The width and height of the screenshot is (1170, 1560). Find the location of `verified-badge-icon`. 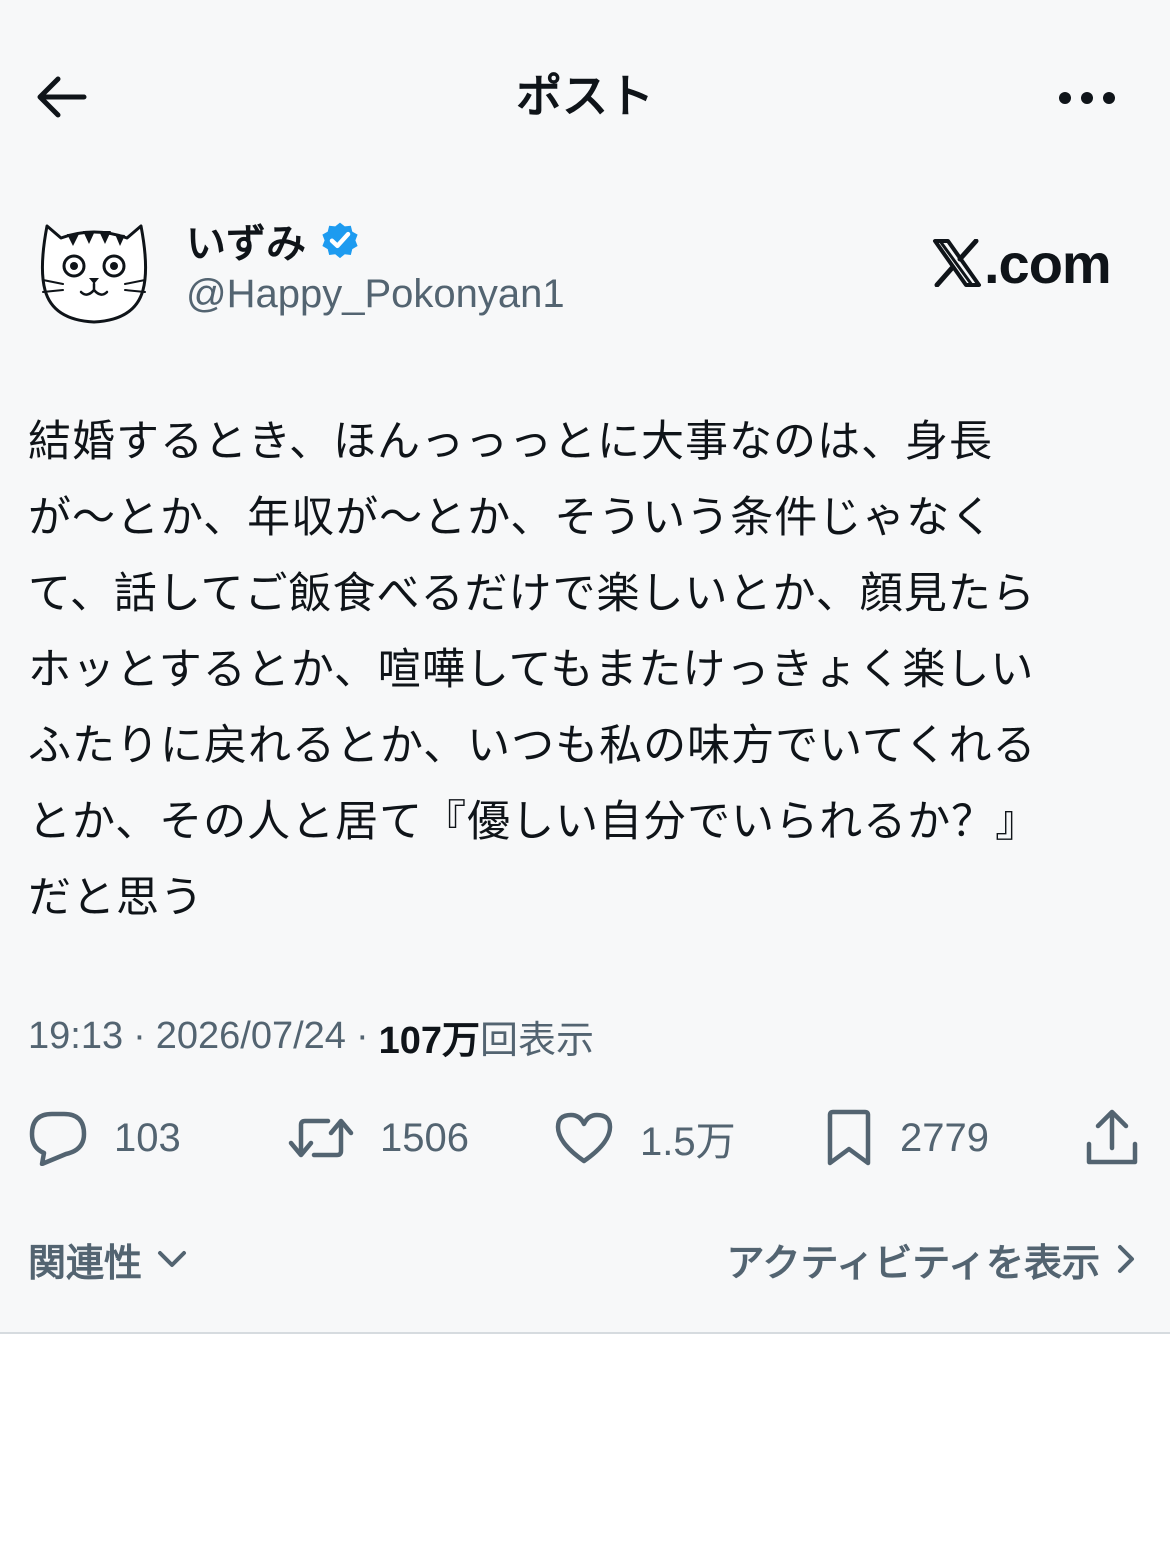

verified-badge-icon is located at coordinates (340, 240).